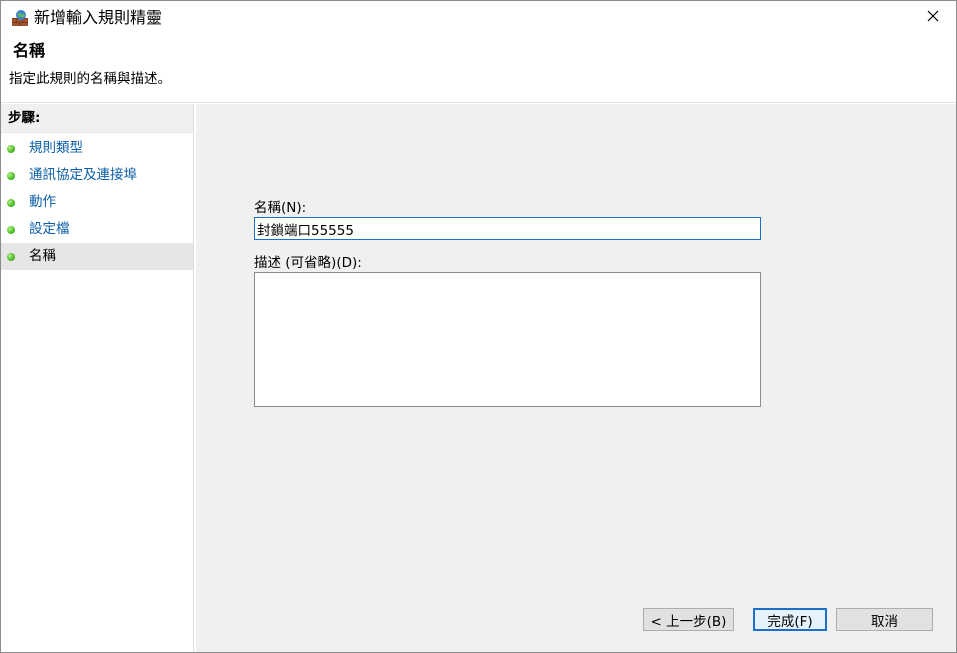  Describe the element at coordinates (20, 18) in the screenshot. I see `firewall-icon` at that location.